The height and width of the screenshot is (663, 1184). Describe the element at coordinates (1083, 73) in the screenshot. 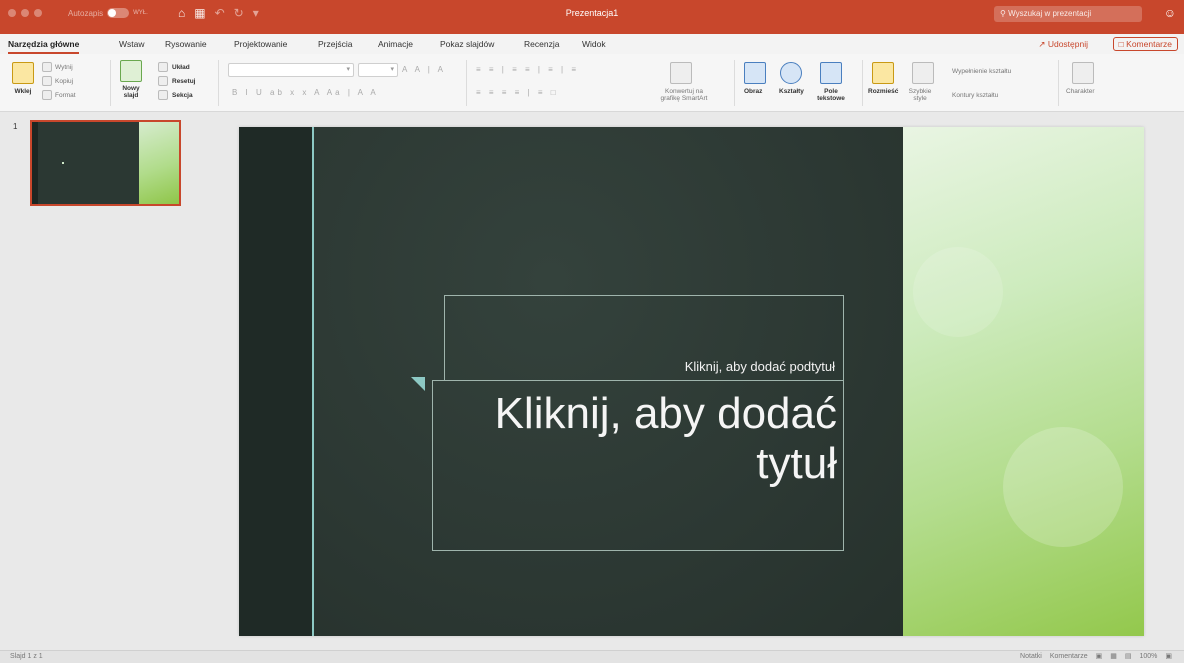

I see `character-icon` at that location.